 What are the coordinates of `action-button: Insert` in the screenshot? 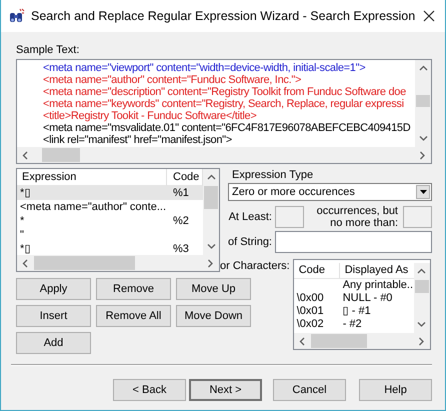 It's located at (53, 316).